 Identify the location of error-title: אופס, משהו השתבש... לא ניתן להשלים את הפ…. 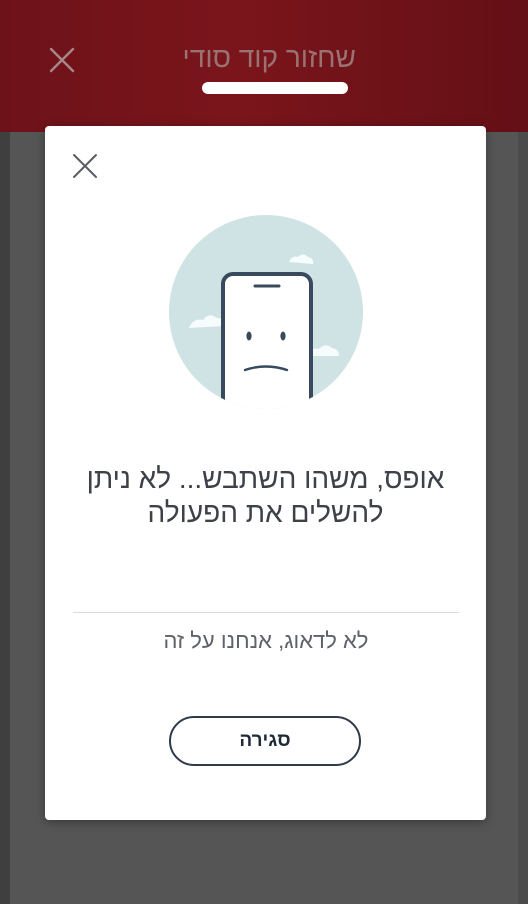
(265, 495).